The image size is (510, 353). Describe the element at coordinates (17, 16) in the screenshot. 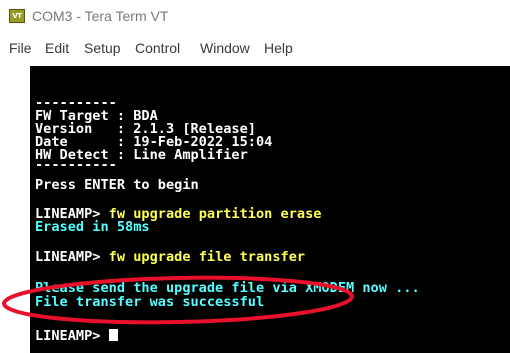

I see `tera-term-app-icon: VT` at that location.